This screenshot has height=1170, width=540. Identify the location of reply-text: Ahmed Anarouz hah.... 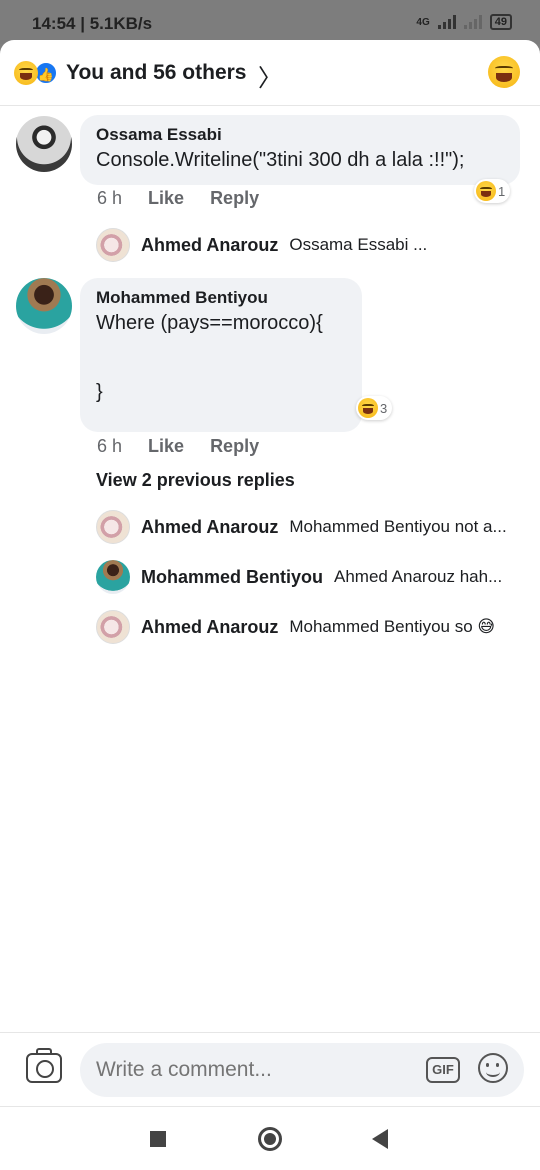
(418, 576).